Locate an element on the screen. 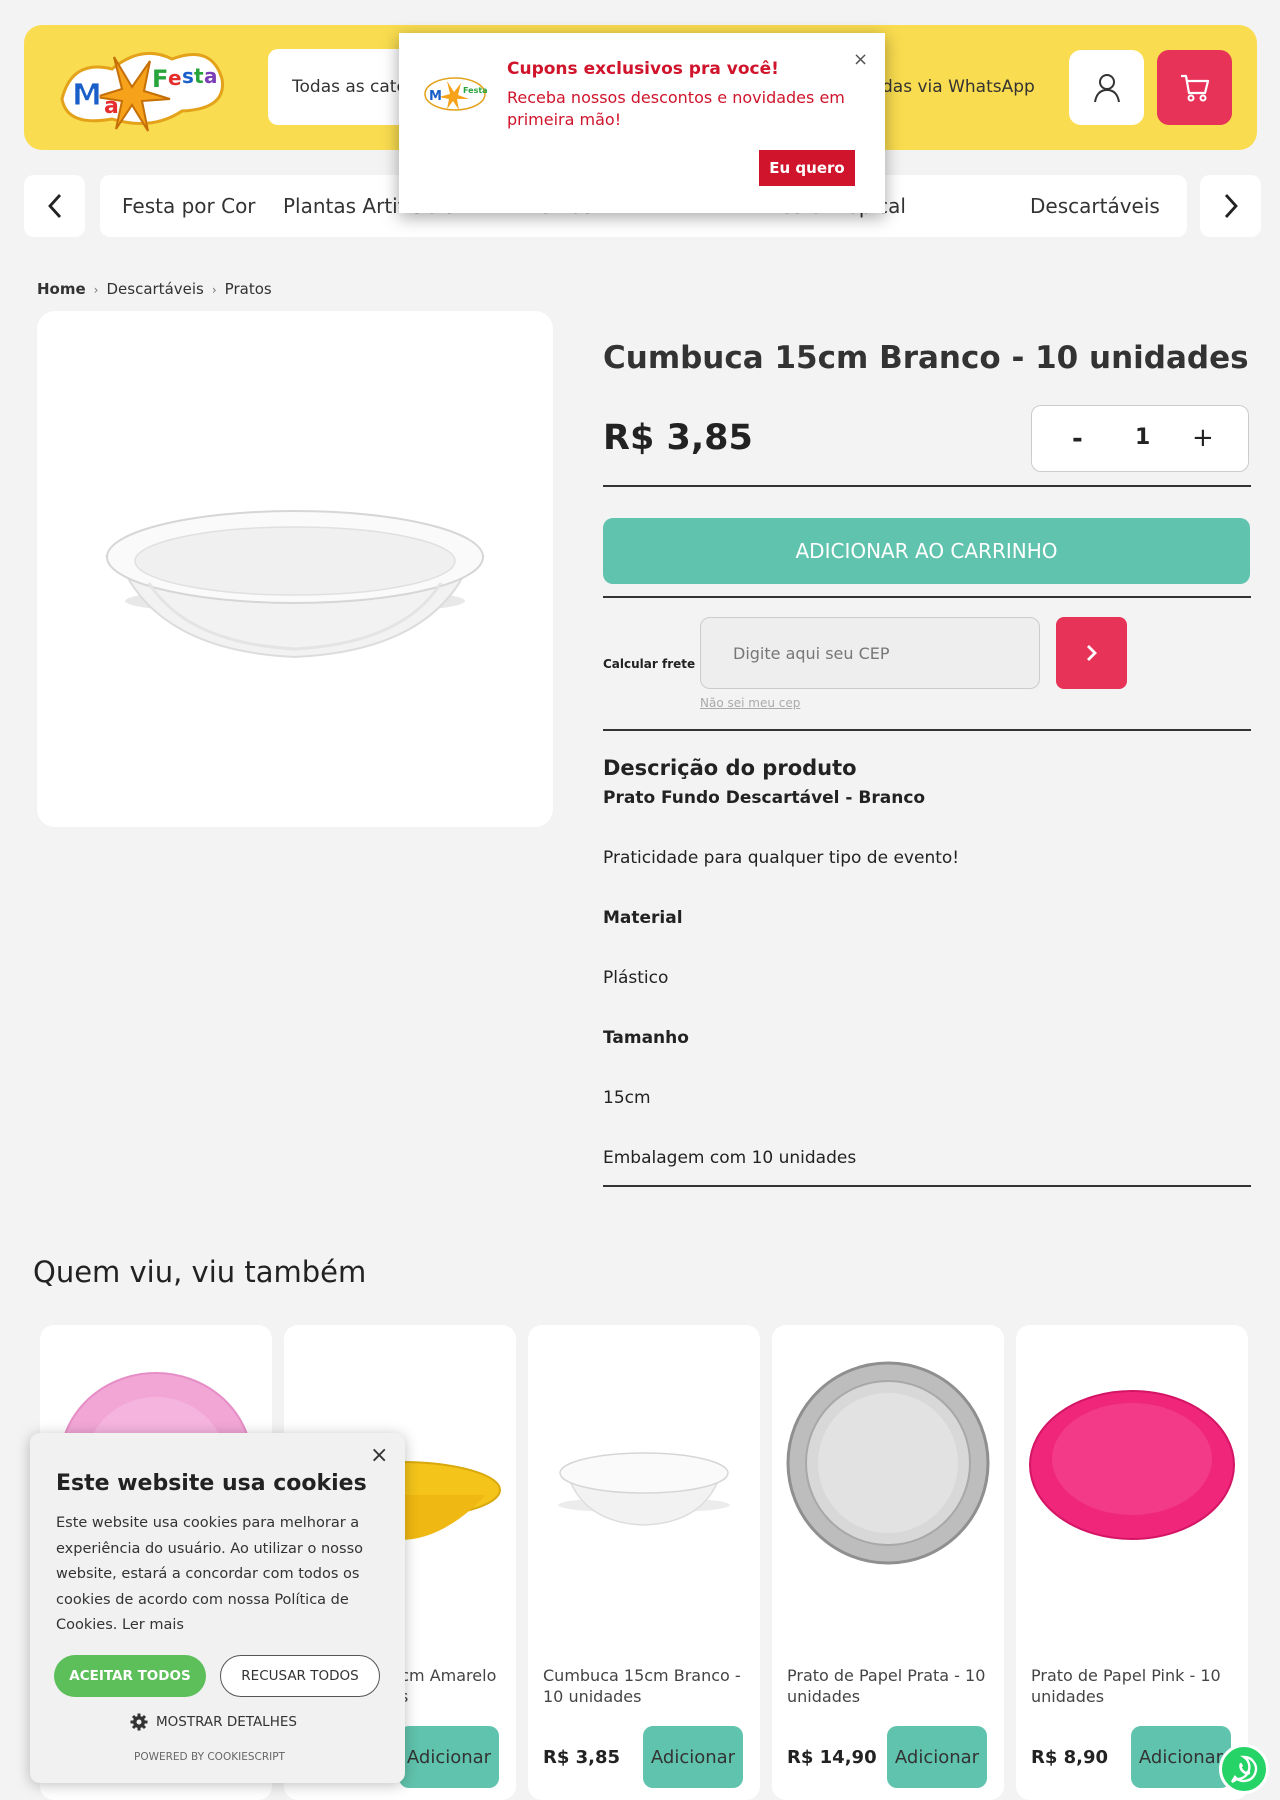 This screenshot has width=1280, height=1800. product-image is located at coordinates (295, 569).